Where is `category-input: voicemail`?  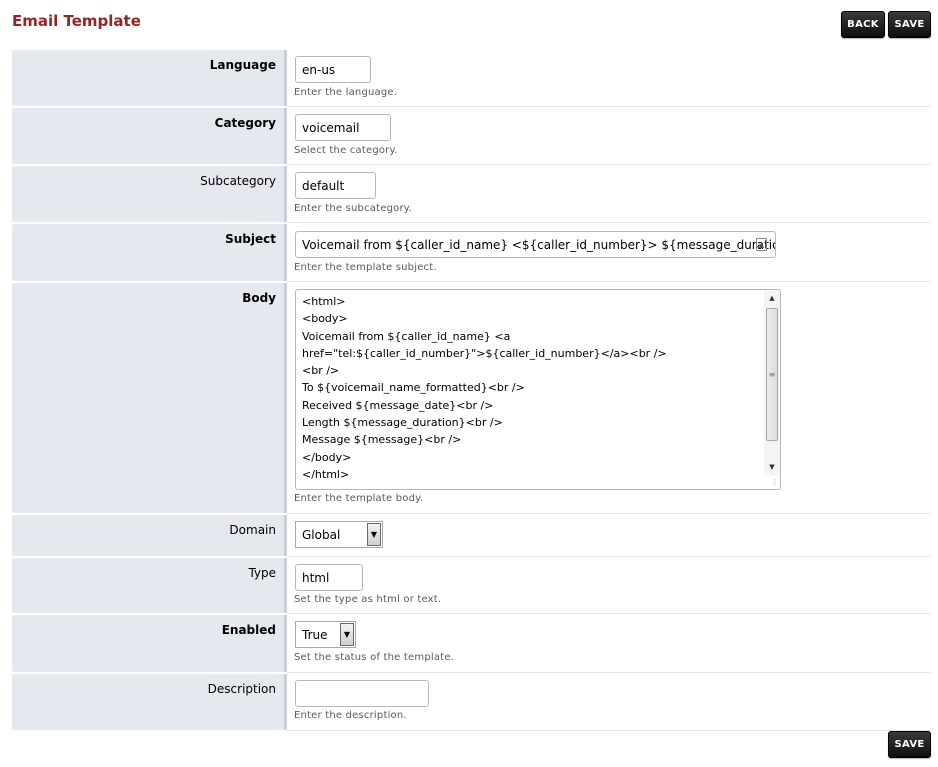
category-input: voicemail is located at coordinates (343, 127).